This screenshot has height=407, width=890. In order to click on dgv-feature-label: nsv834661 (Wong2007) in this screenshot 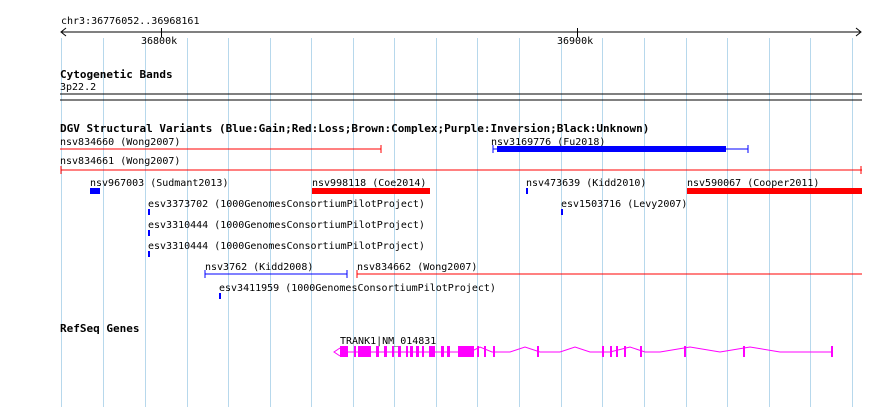, I will do `click(120, 161)`.